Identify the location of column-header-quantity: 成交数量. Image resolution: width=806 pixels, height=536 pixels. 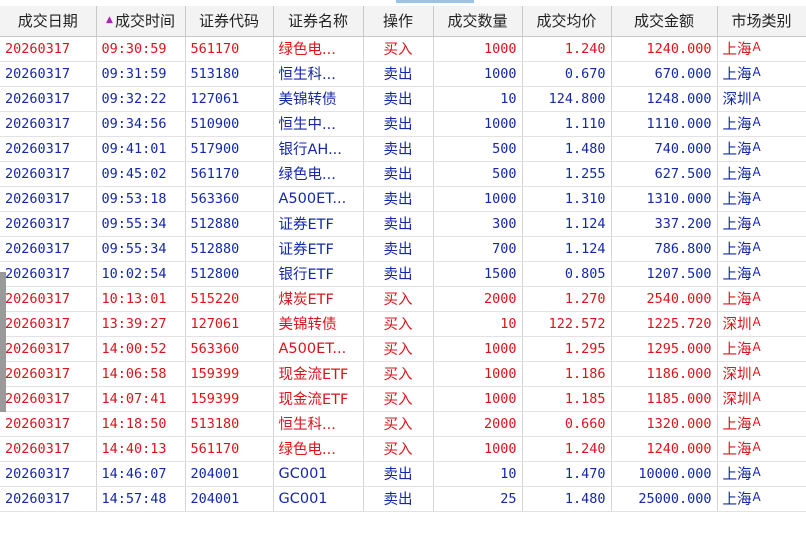
(478, 21).